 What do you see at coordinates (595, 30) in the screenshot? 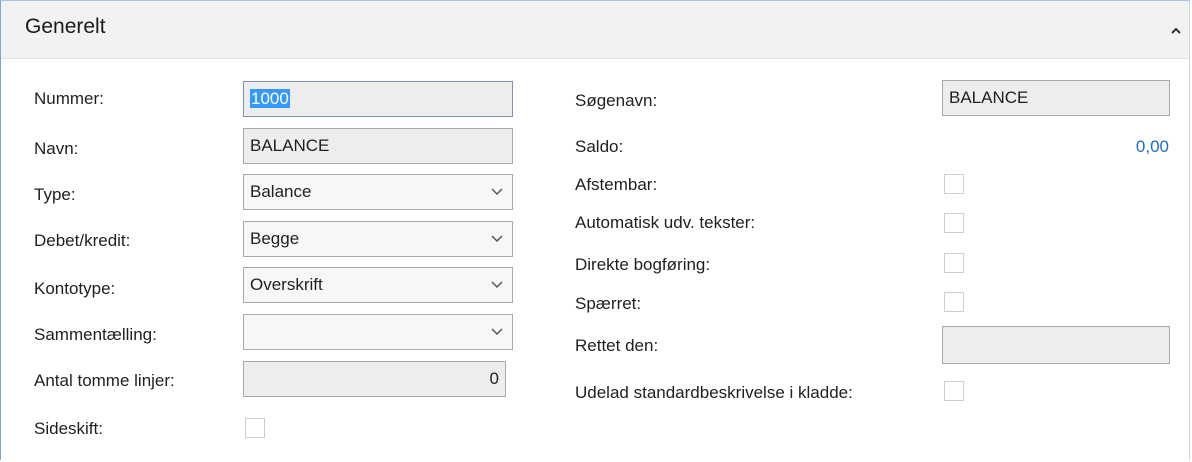
I see `fasttab-header-generelt: Generelt` at bounding box center [595, 30].